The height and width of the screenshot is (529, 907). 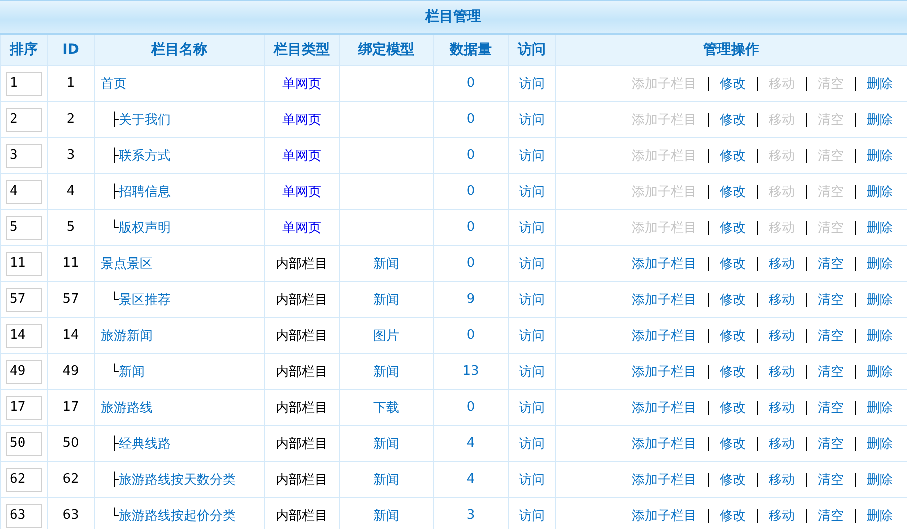 What do you see at coordinates (24, 336) in the screenshot?
I see `order-field: 14` at bounding box center [24, 336].